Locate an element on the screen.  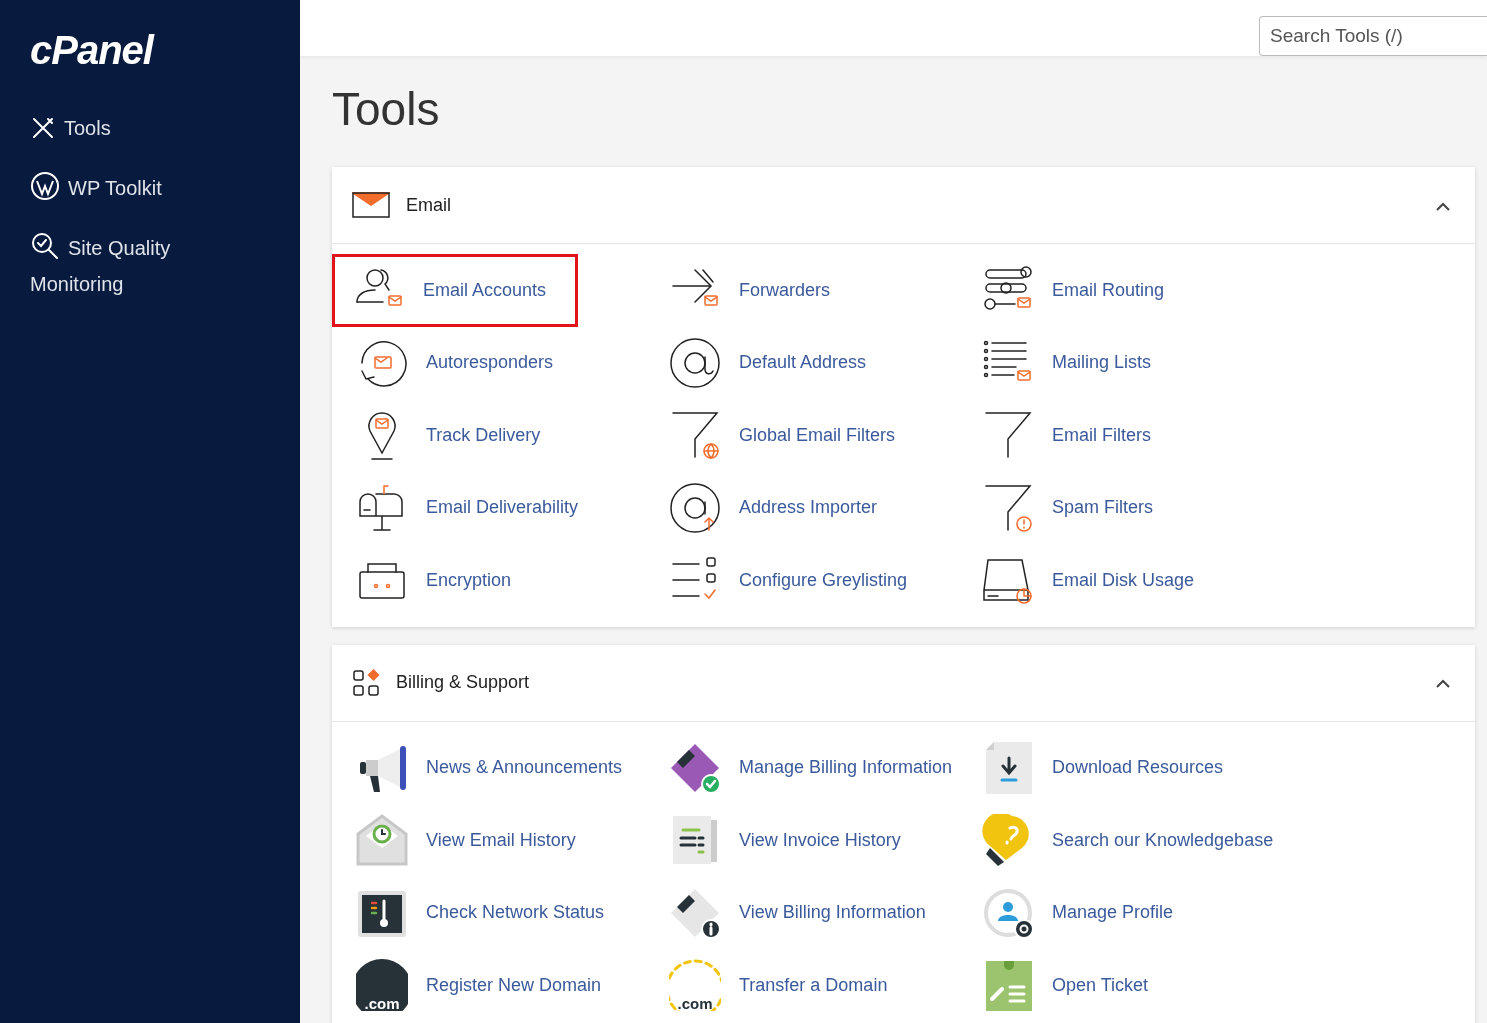
profile-gear-icon is located at coordinates (1008, 912).